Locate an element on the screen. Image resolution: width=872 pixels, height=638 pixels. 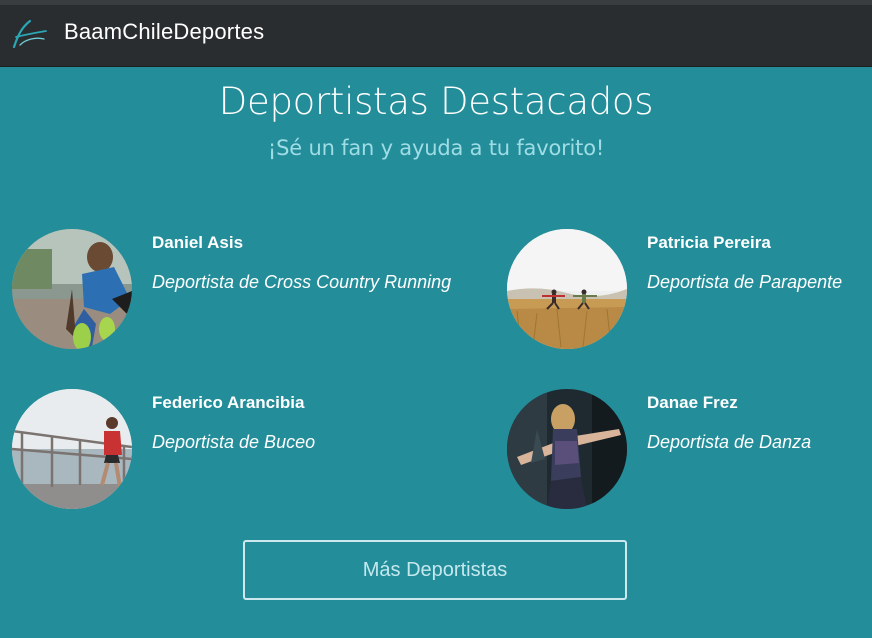
seaside-runner-photo is located at coordinates (72, 449).